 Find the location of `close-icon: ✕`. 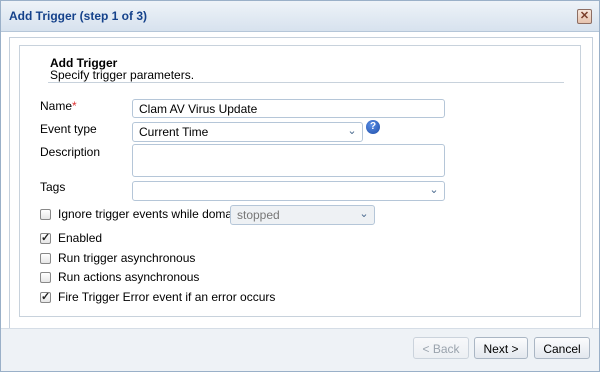

close-icon: ✕ is located at coordinates (584, 16).